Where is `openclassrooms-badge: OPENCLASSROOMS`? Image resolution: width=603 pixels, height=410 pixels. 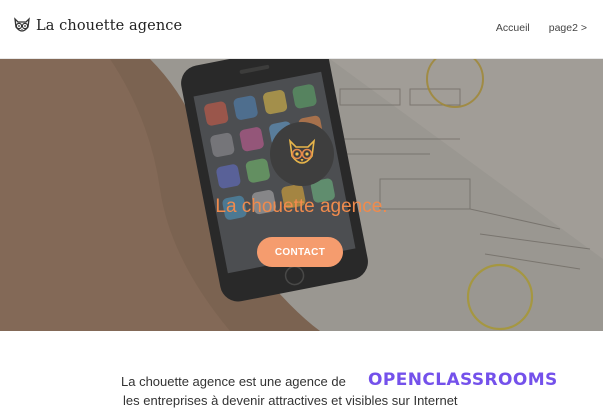
openclassrooms-badge: OPENCLASSROOMS is located at coordinates (480, 380).